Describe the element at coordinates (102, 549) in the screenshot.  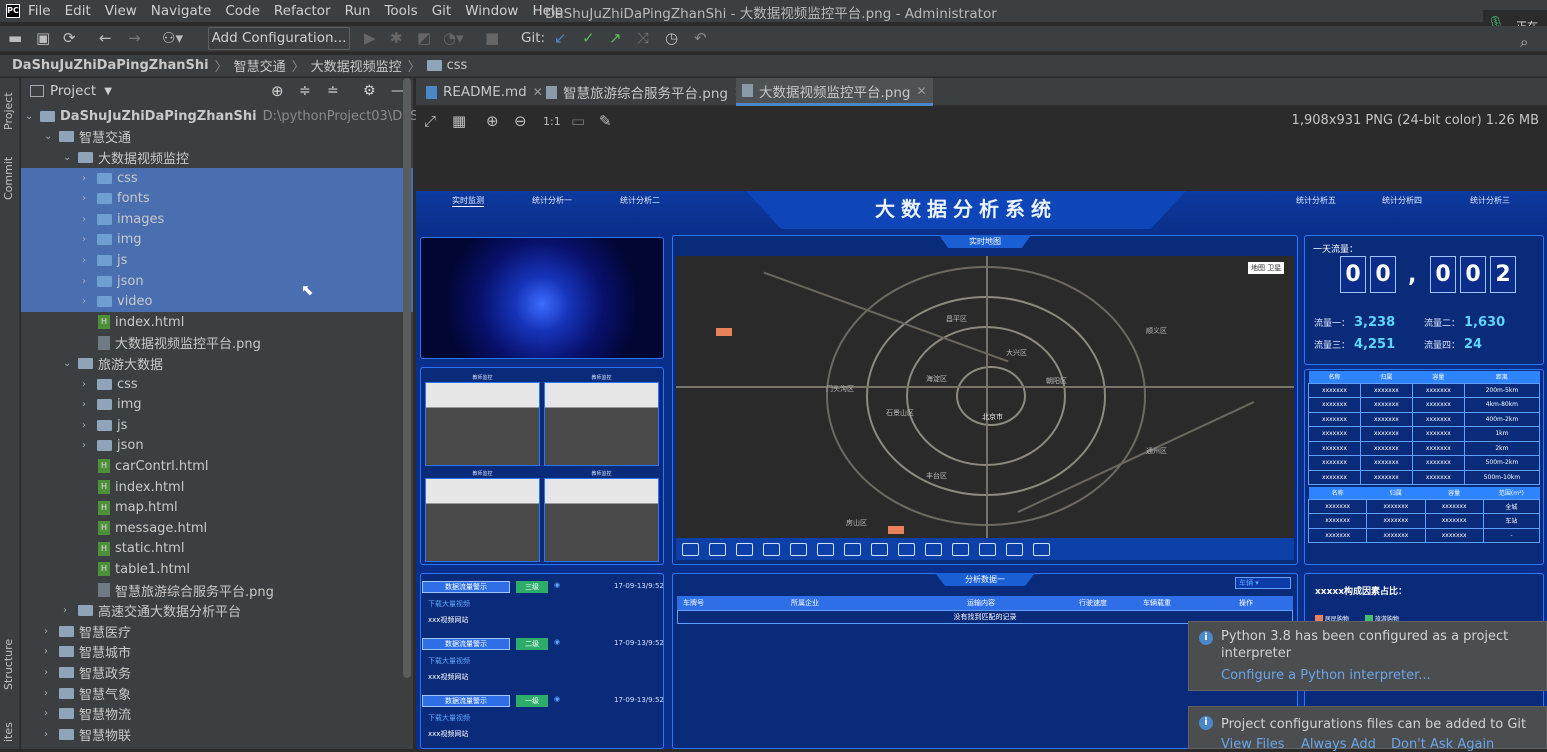
I see `tree-item: Hstatic.html` at that location.